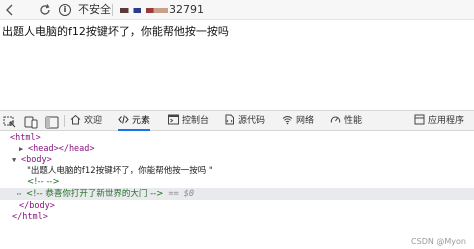 This screenshot has width=474, height=249. I want to click on collapse-triangle-icon: ▼, so click(16, 160).